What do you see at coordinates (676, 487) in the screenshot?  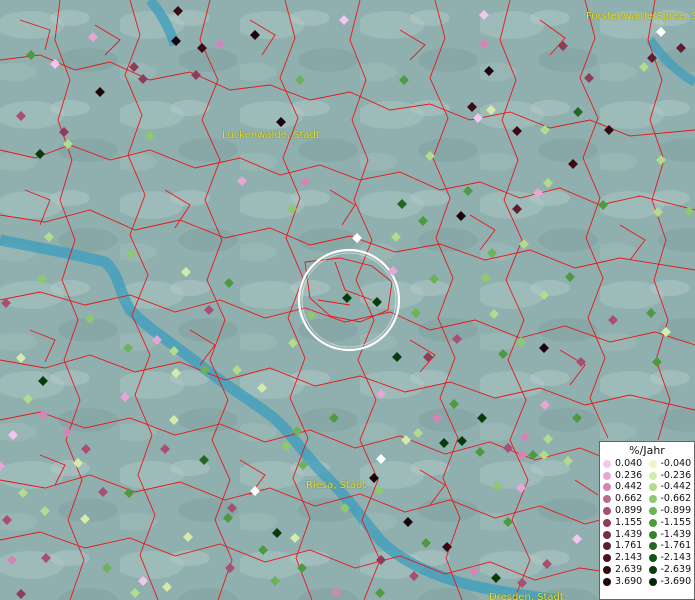 I see `legend-value: -0.442` at bounding box center [676, 487].